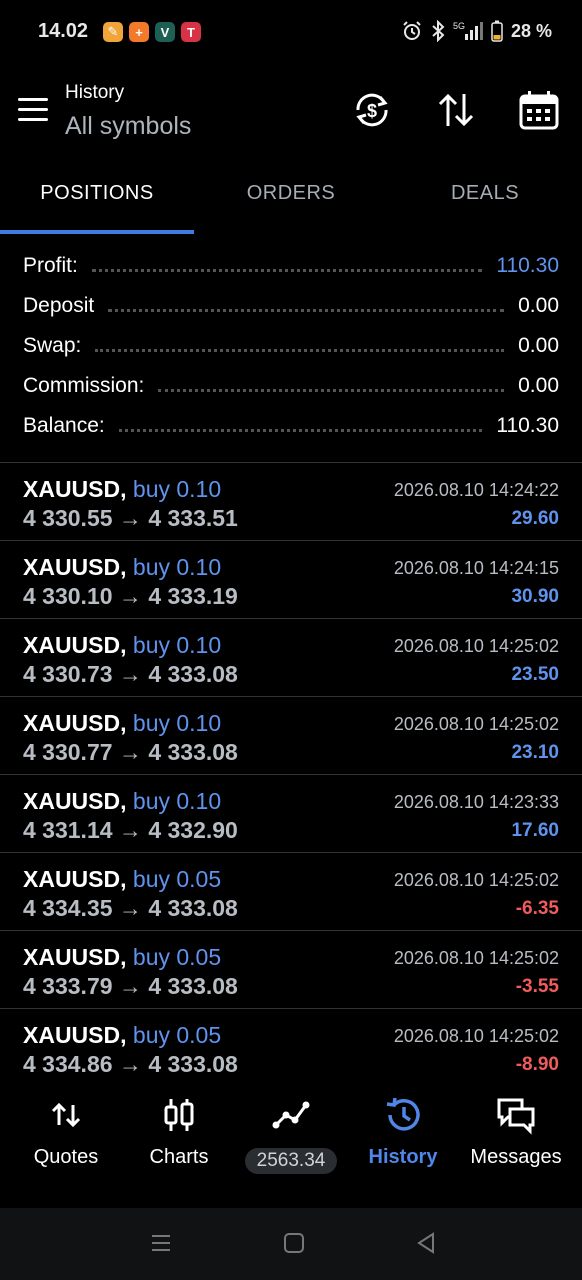  Describe the element at coordinates (476, 568) in the screenshot. I see `position-time: 2026.08.10 14:24:15` at that location.